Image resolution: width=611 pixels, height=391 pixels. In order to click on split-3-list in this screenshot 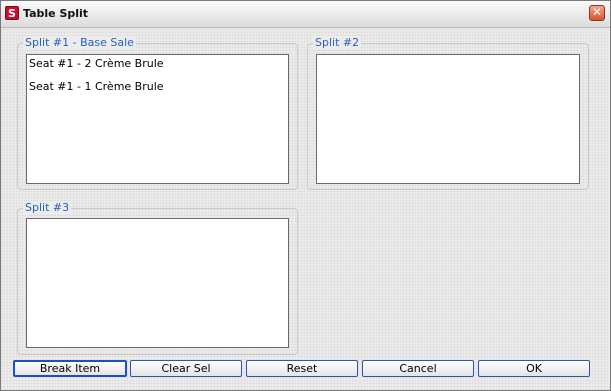, I will do `click(157, 283)`.